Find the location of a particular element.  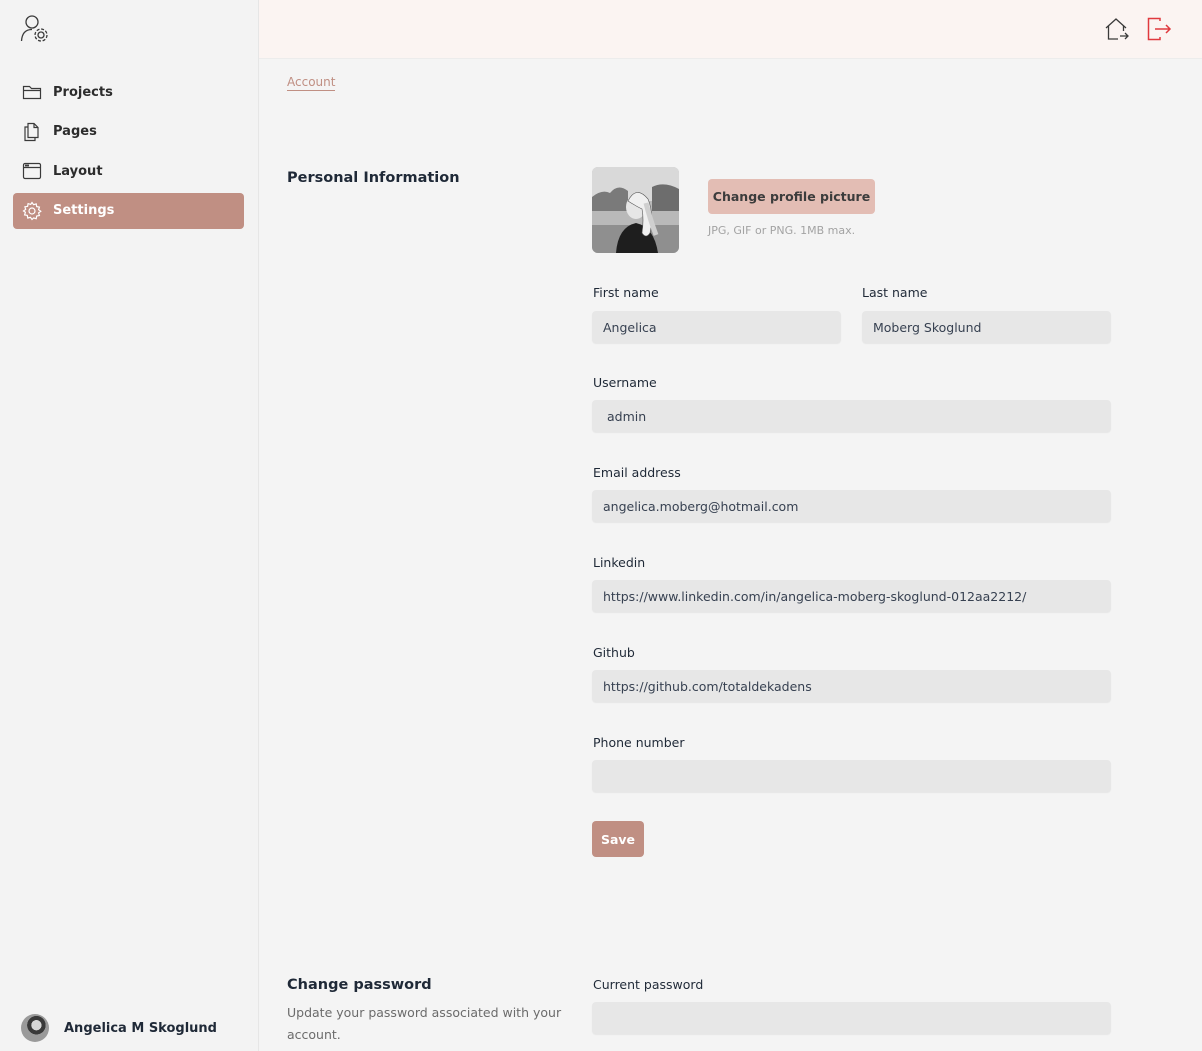

section-title-password: Change password is located at coordinates (359, 985).